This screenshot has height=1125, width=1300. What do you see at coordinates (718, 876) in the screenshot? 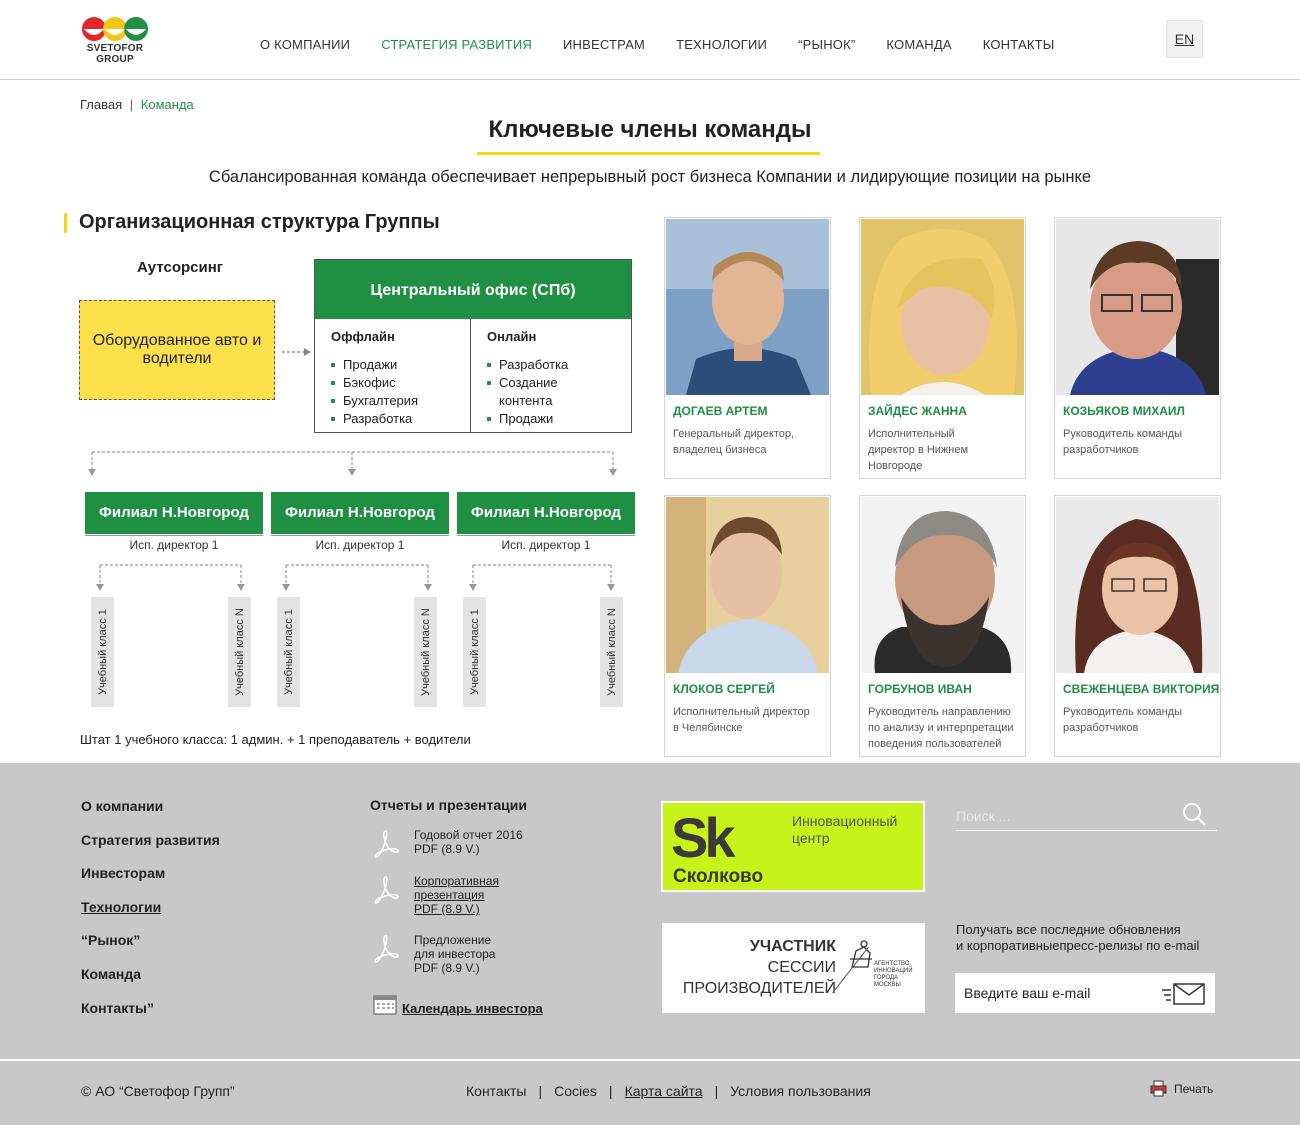
I see `skolkovo-city: Сколково` at bounding box center [718, 876].